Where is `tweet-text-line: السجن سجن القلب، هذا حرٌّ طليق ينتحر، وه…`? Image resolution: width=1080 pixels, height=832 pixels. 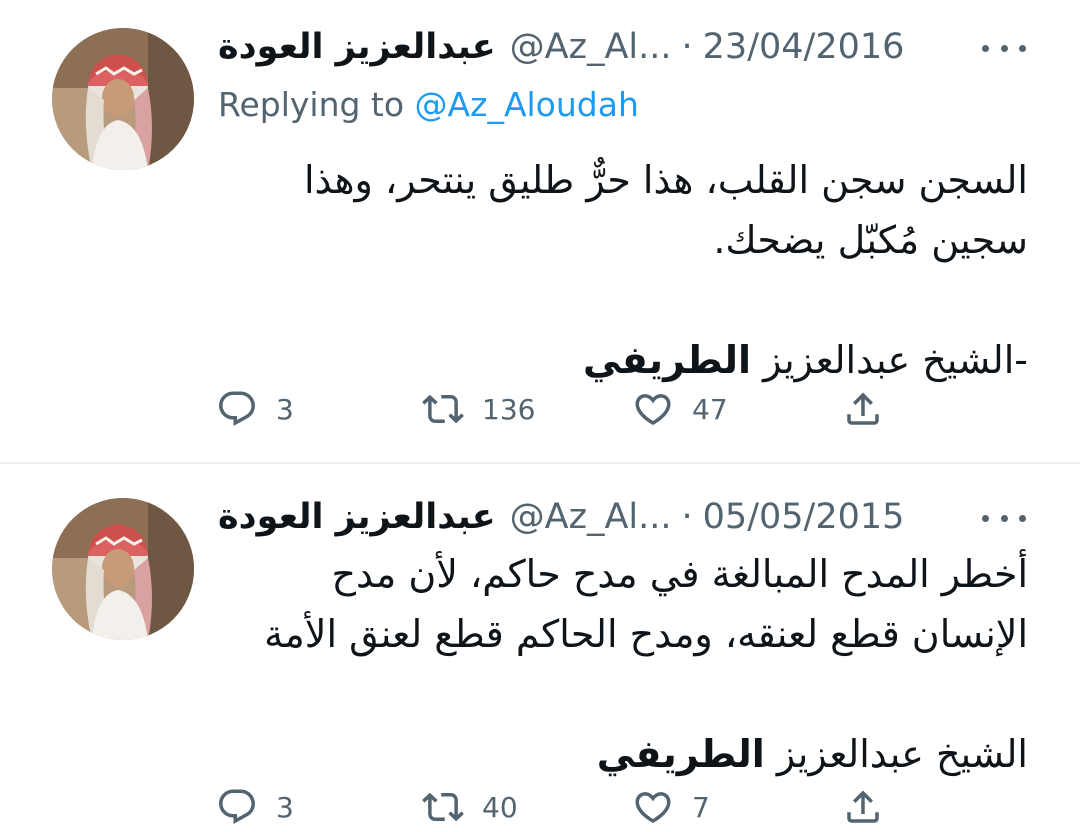 tweet-text-line: السجن سجن القلب، هذا حرٌّ طليق ينتحر، وه… is located at coordinates (665, 180).